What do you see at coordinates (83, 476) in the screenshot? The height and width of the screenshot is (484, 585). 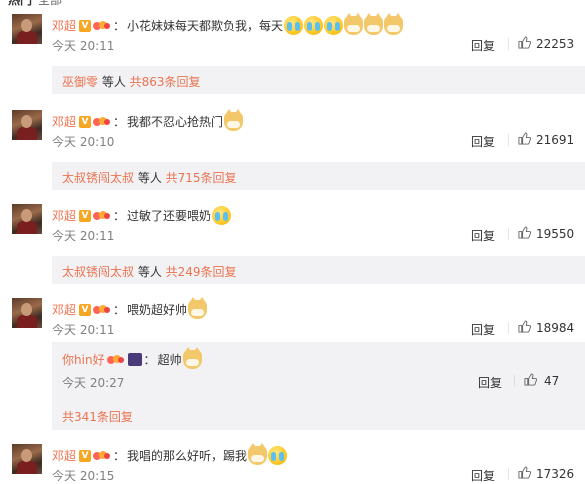 I see `comment-time: 今天 20:15` at bounding box center [83, 476].